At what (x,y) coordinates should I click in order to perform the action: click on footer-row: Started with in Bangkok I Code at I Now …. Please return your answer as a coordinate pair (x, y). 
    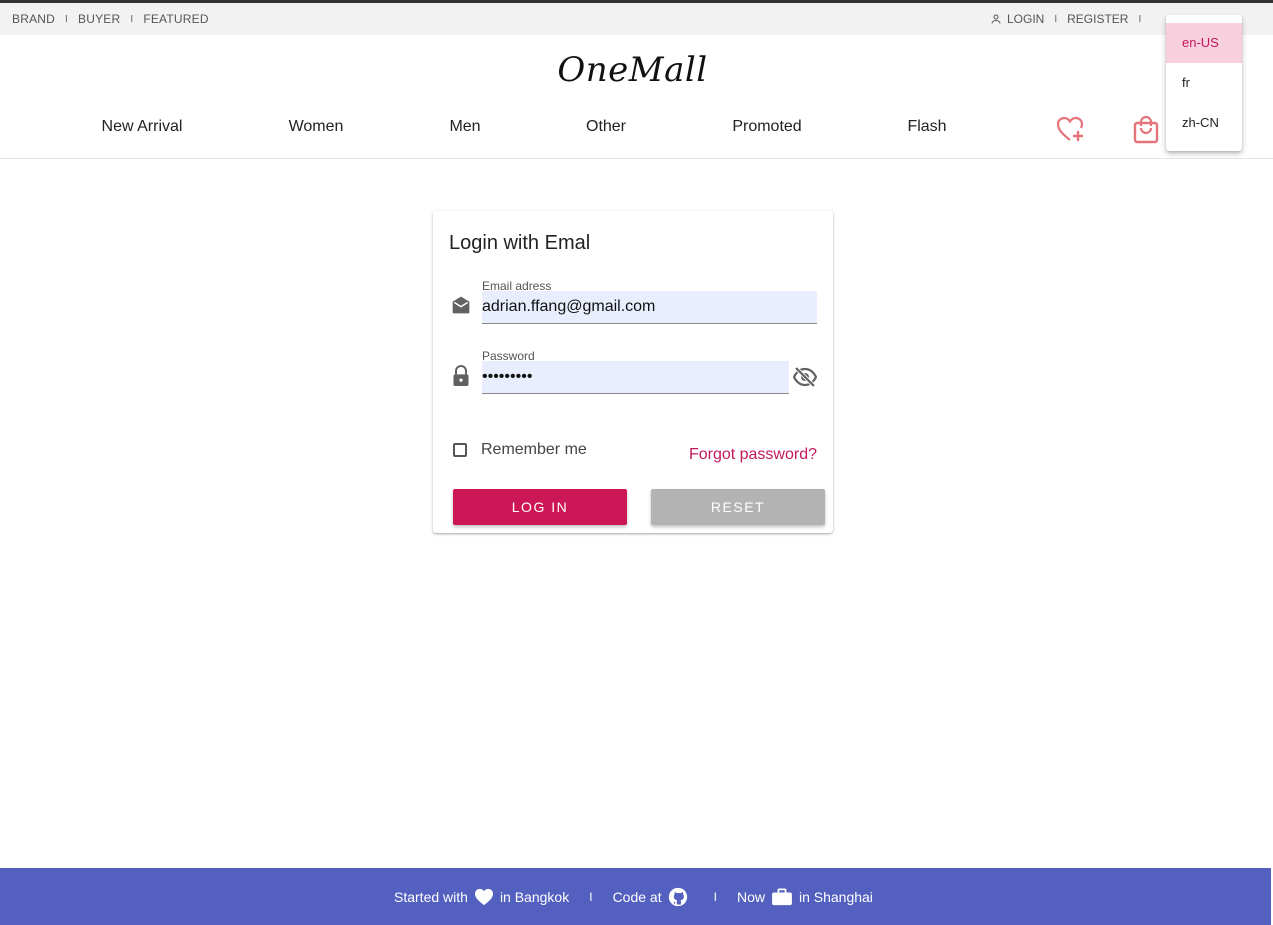
    Looking at the image, I should click on (633, 897).